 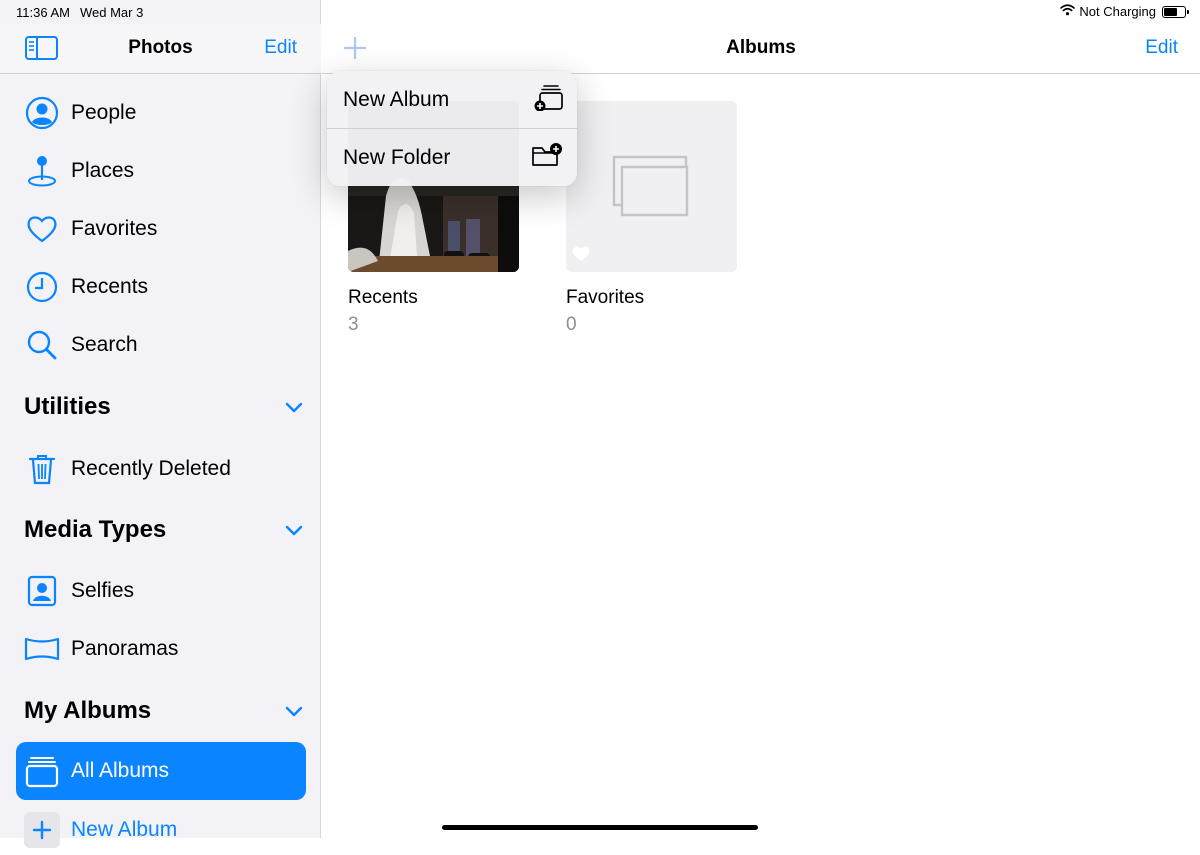 I want to click on section-media-types: Media Types, so click(x=164, y=530).